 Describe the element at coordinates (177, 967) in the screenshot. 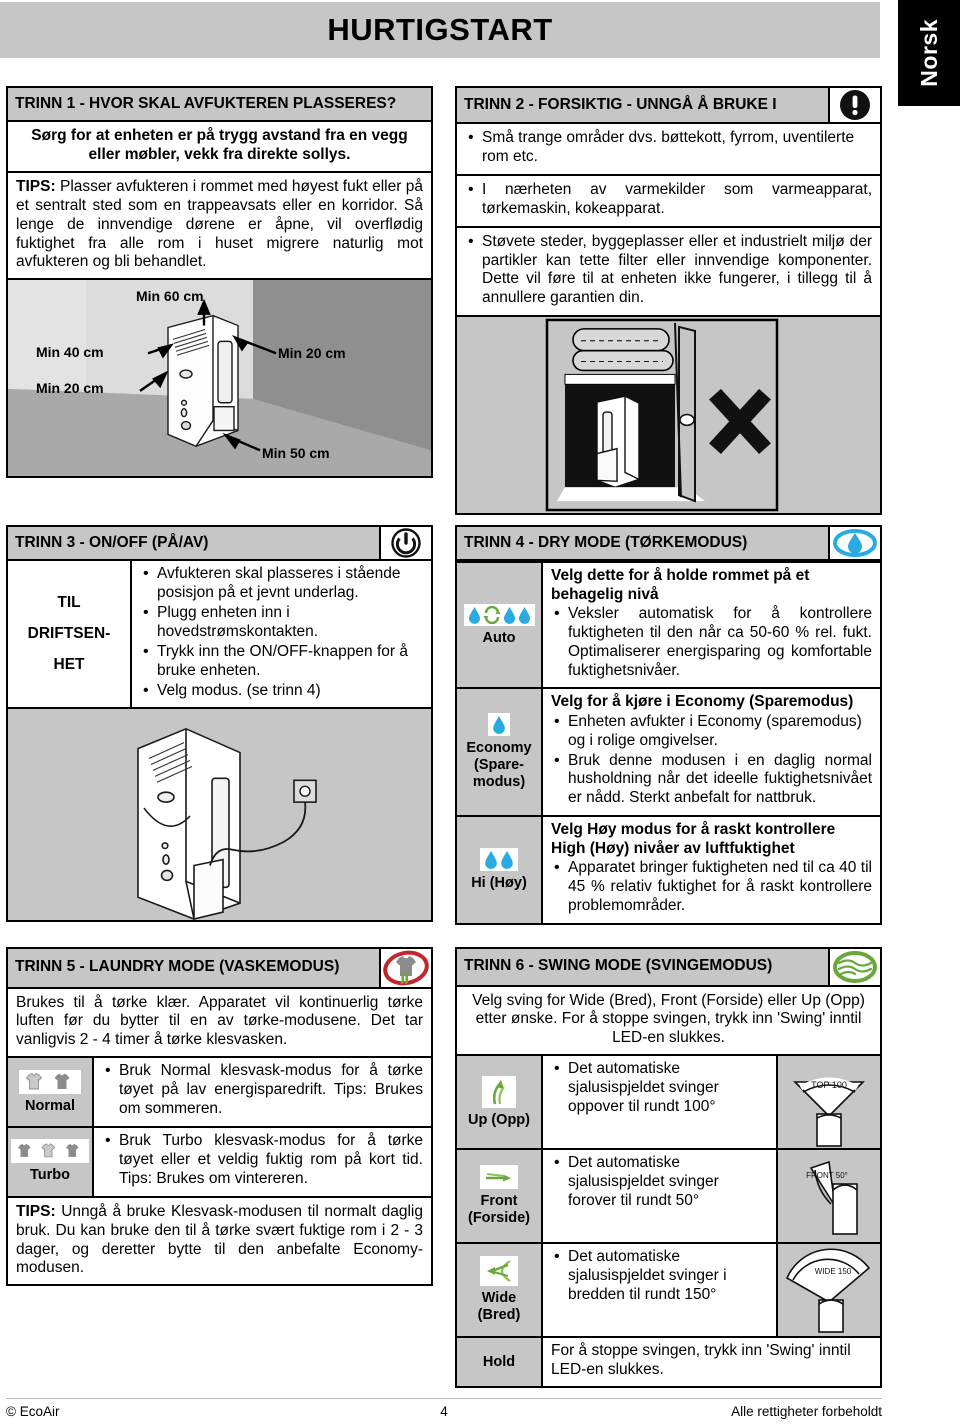

I see `step-5-heading: TRINN 5 - LAUNDRY MODE (VASKEMODUS)` at that location.